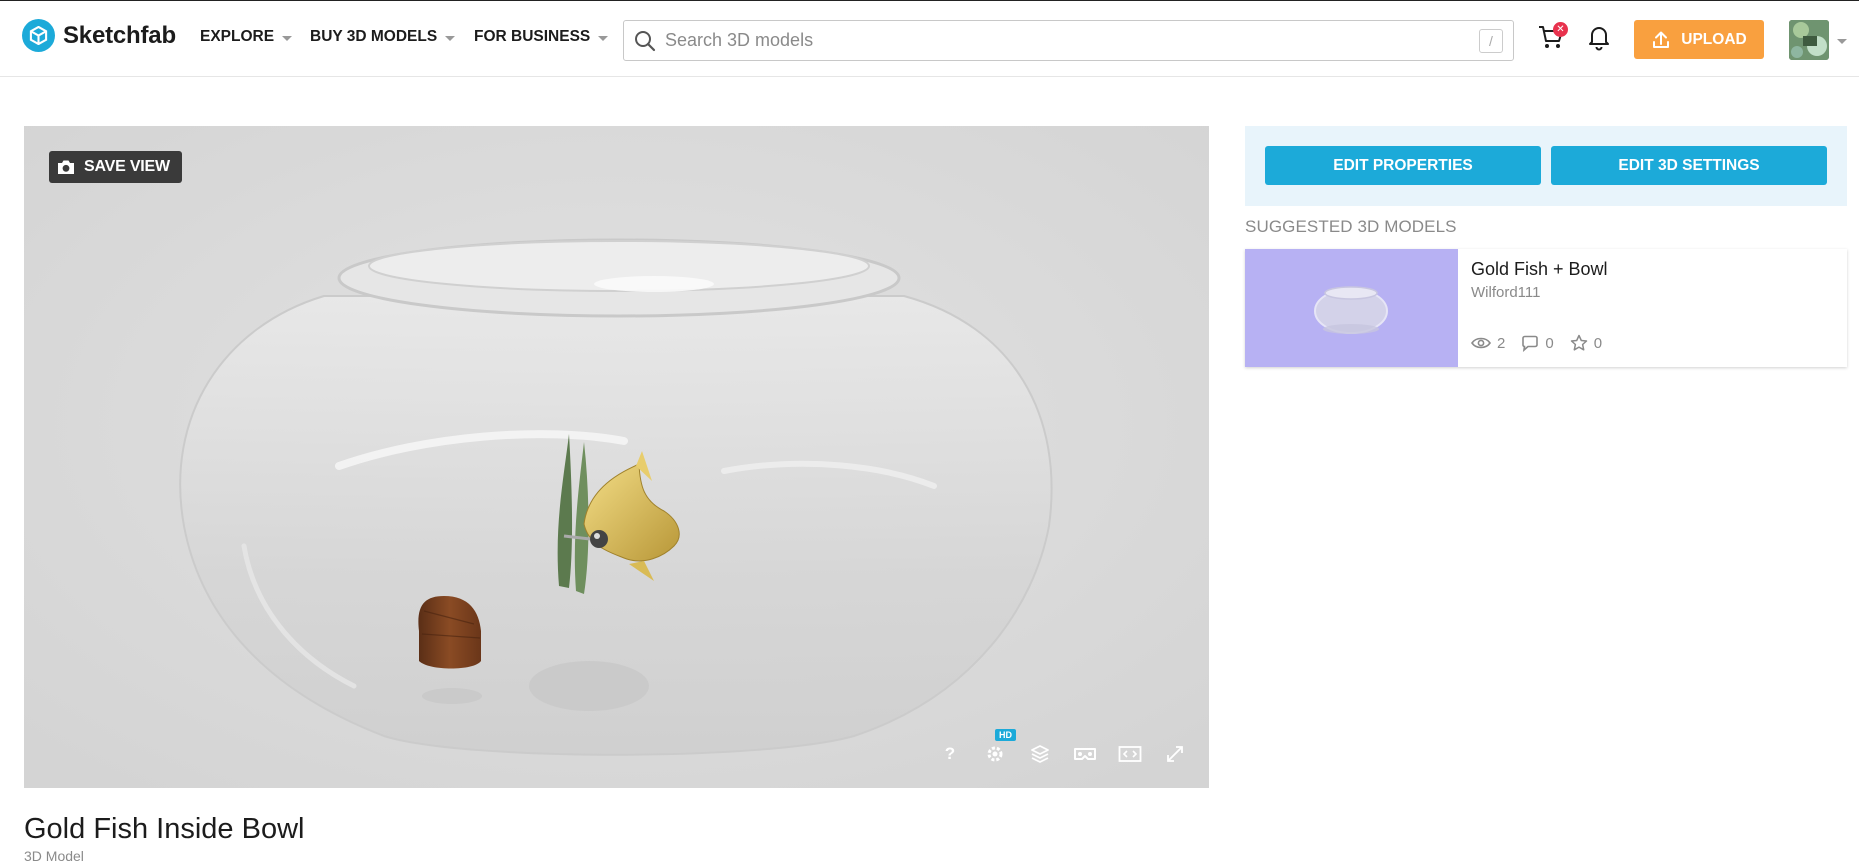 This screenshot has width=1859, height=864. Describe the element at coordinates (1060, 40) in the screenshot. I see `search-input` at that location.